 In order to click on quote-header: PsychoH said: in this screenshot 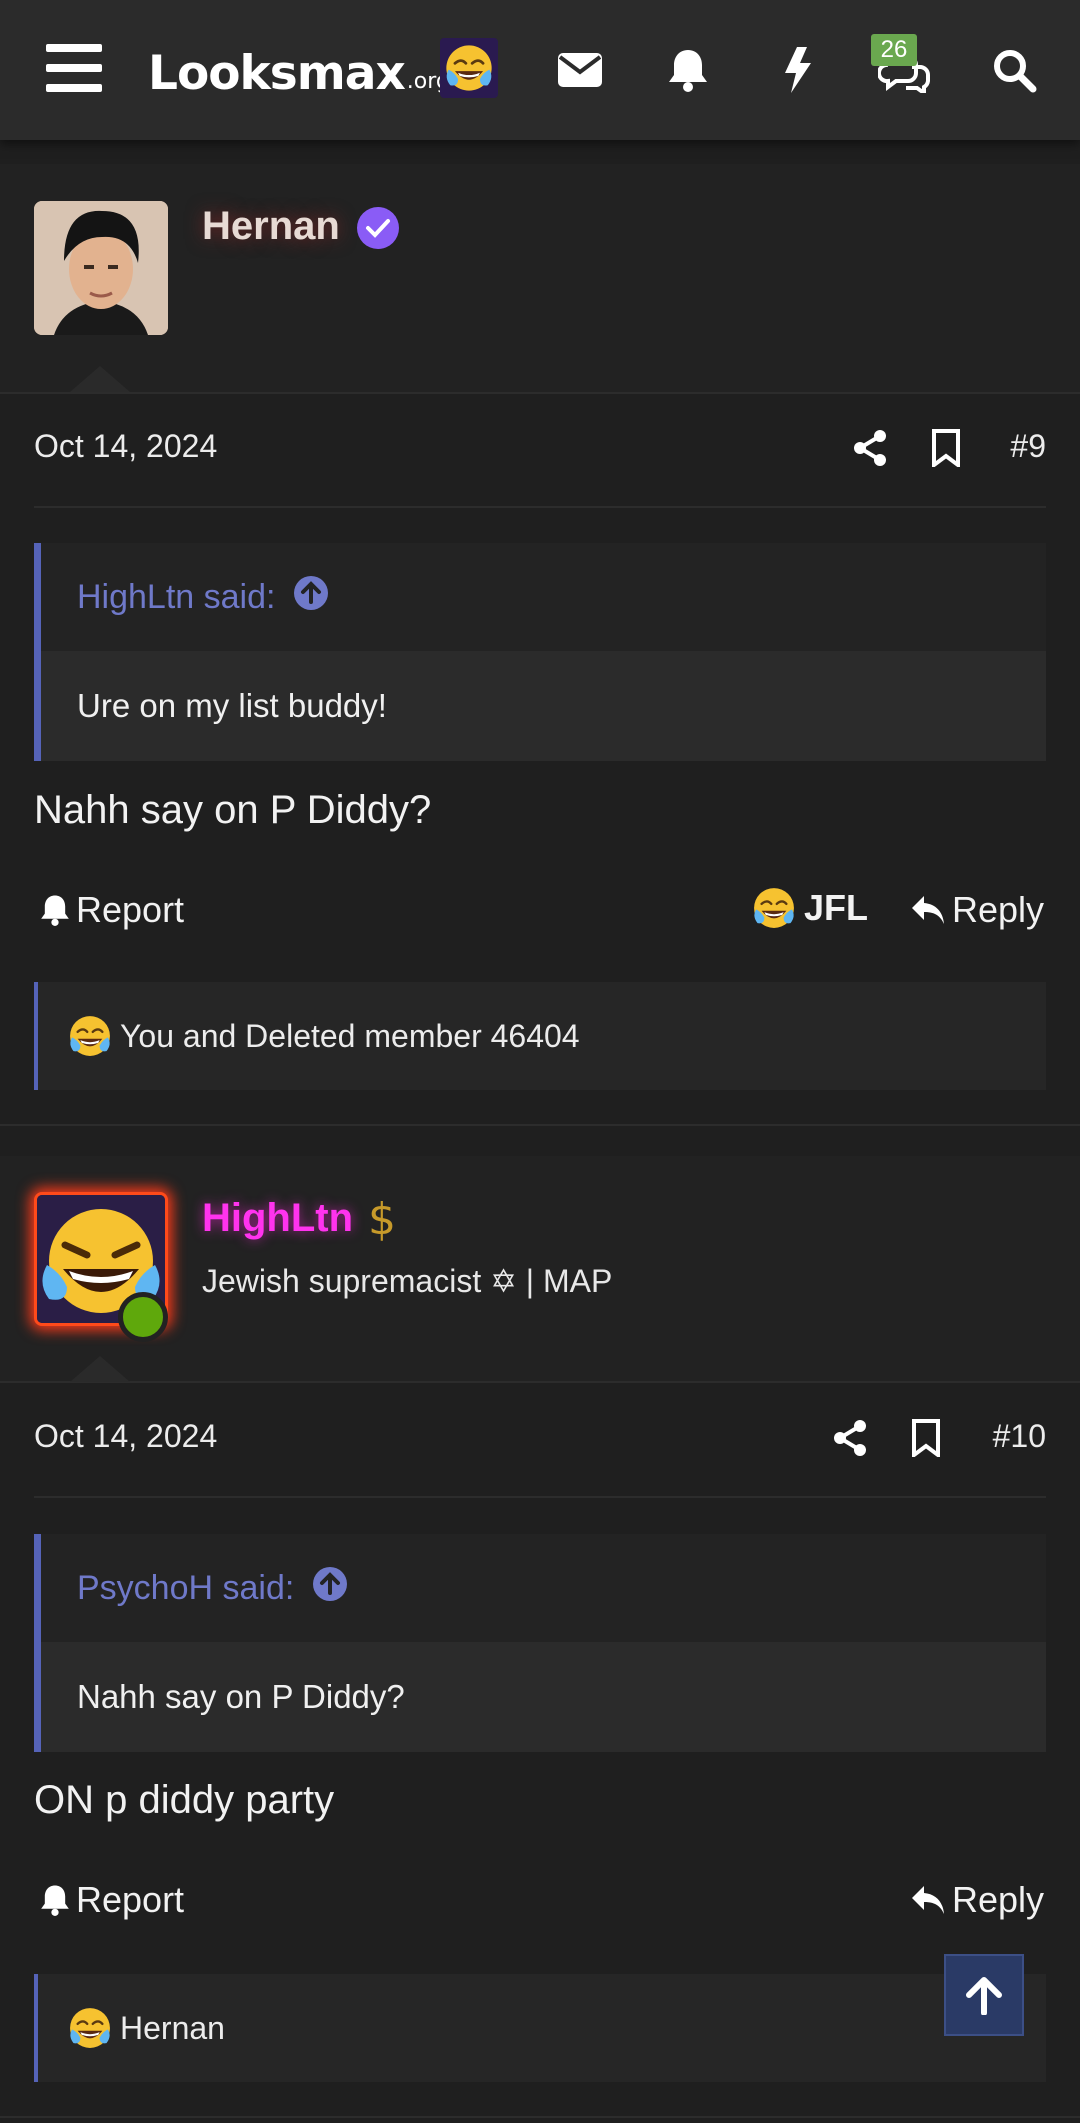, I will do `click(543, 1588)`.